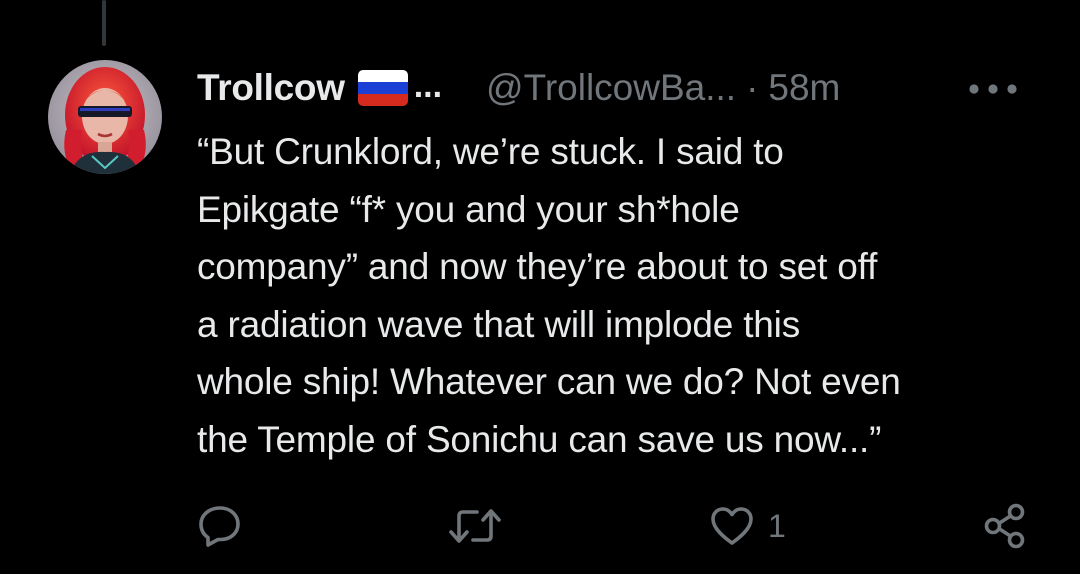  I want to click on reply-icon, so click(219, 526).